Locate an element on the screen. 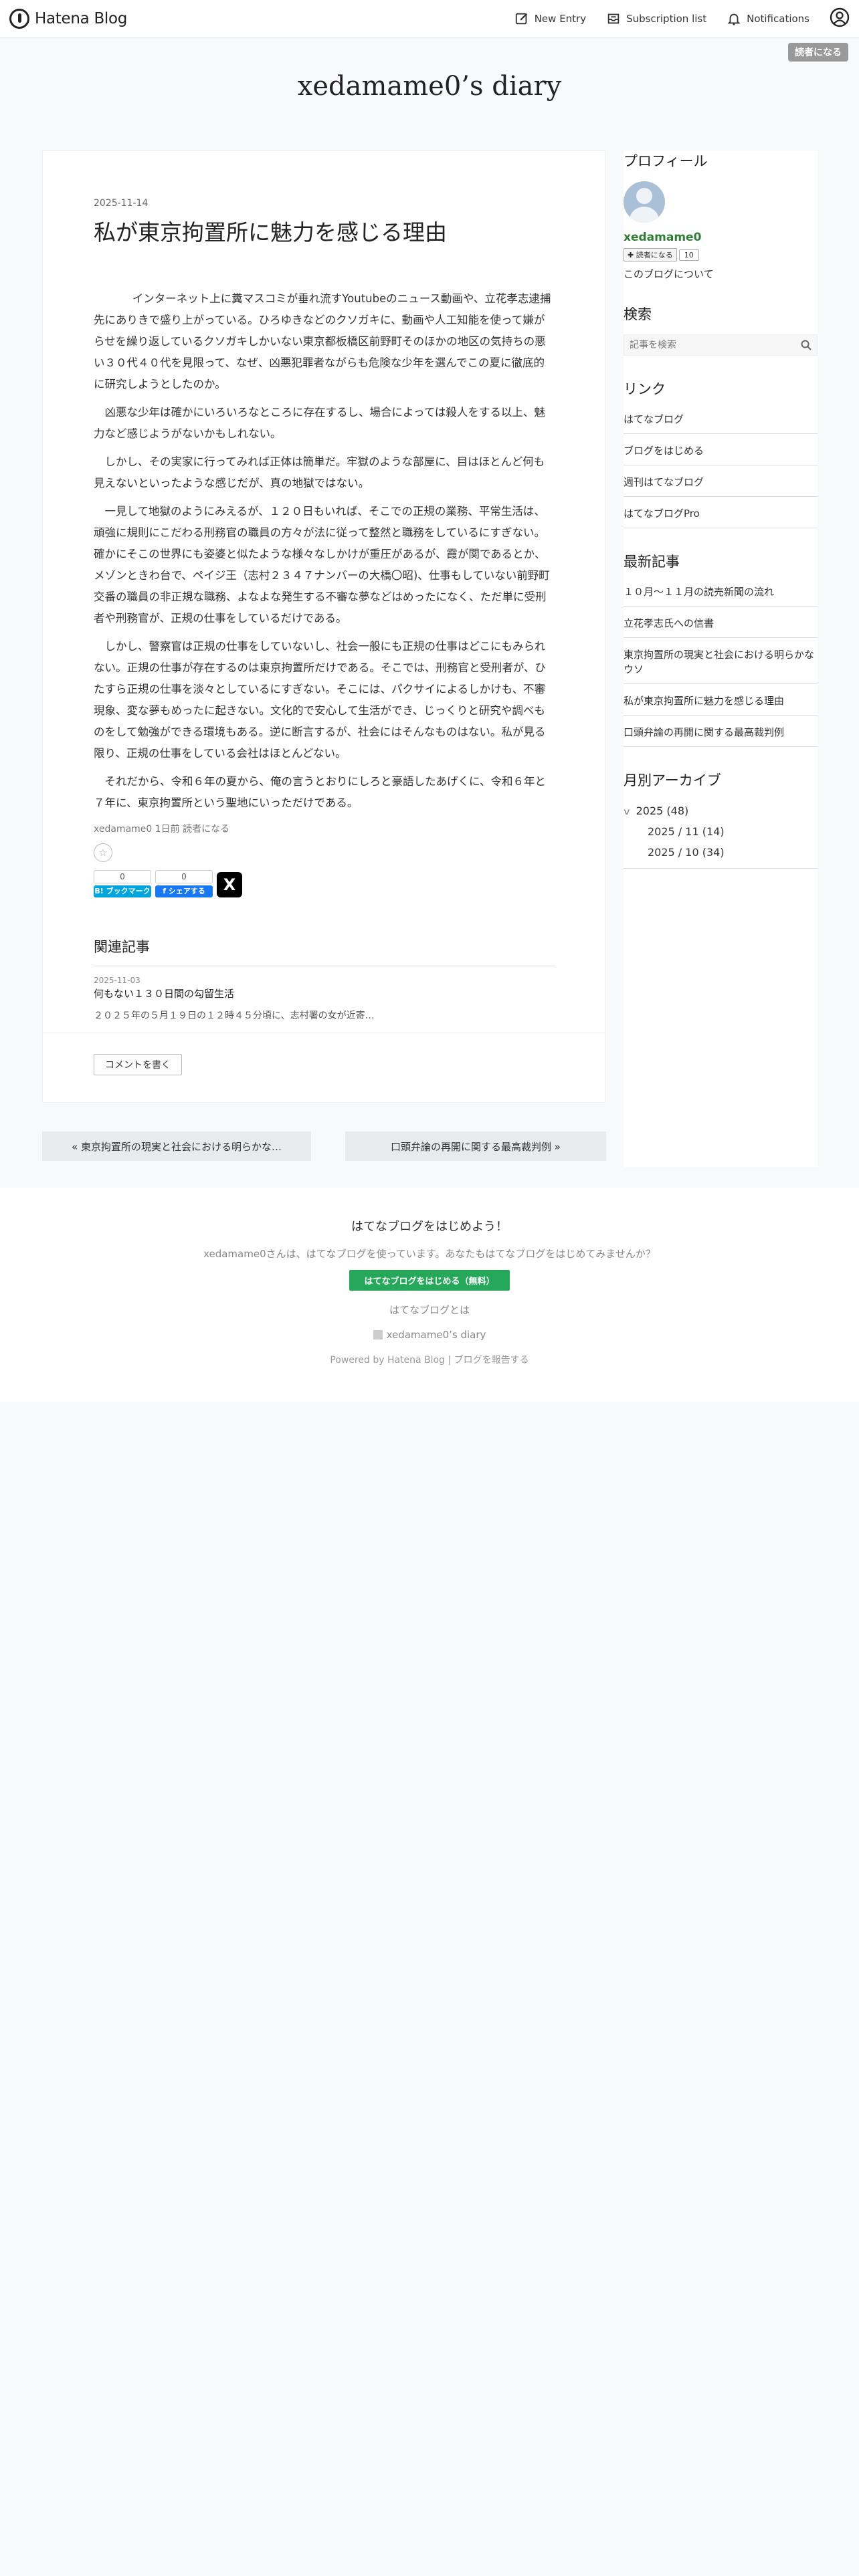 The width and height of the screenshot is (859, 2576). next-entry-link: 口頭弁論の再開に関する最高裁判例 » is located at coordinates (476, 1146).